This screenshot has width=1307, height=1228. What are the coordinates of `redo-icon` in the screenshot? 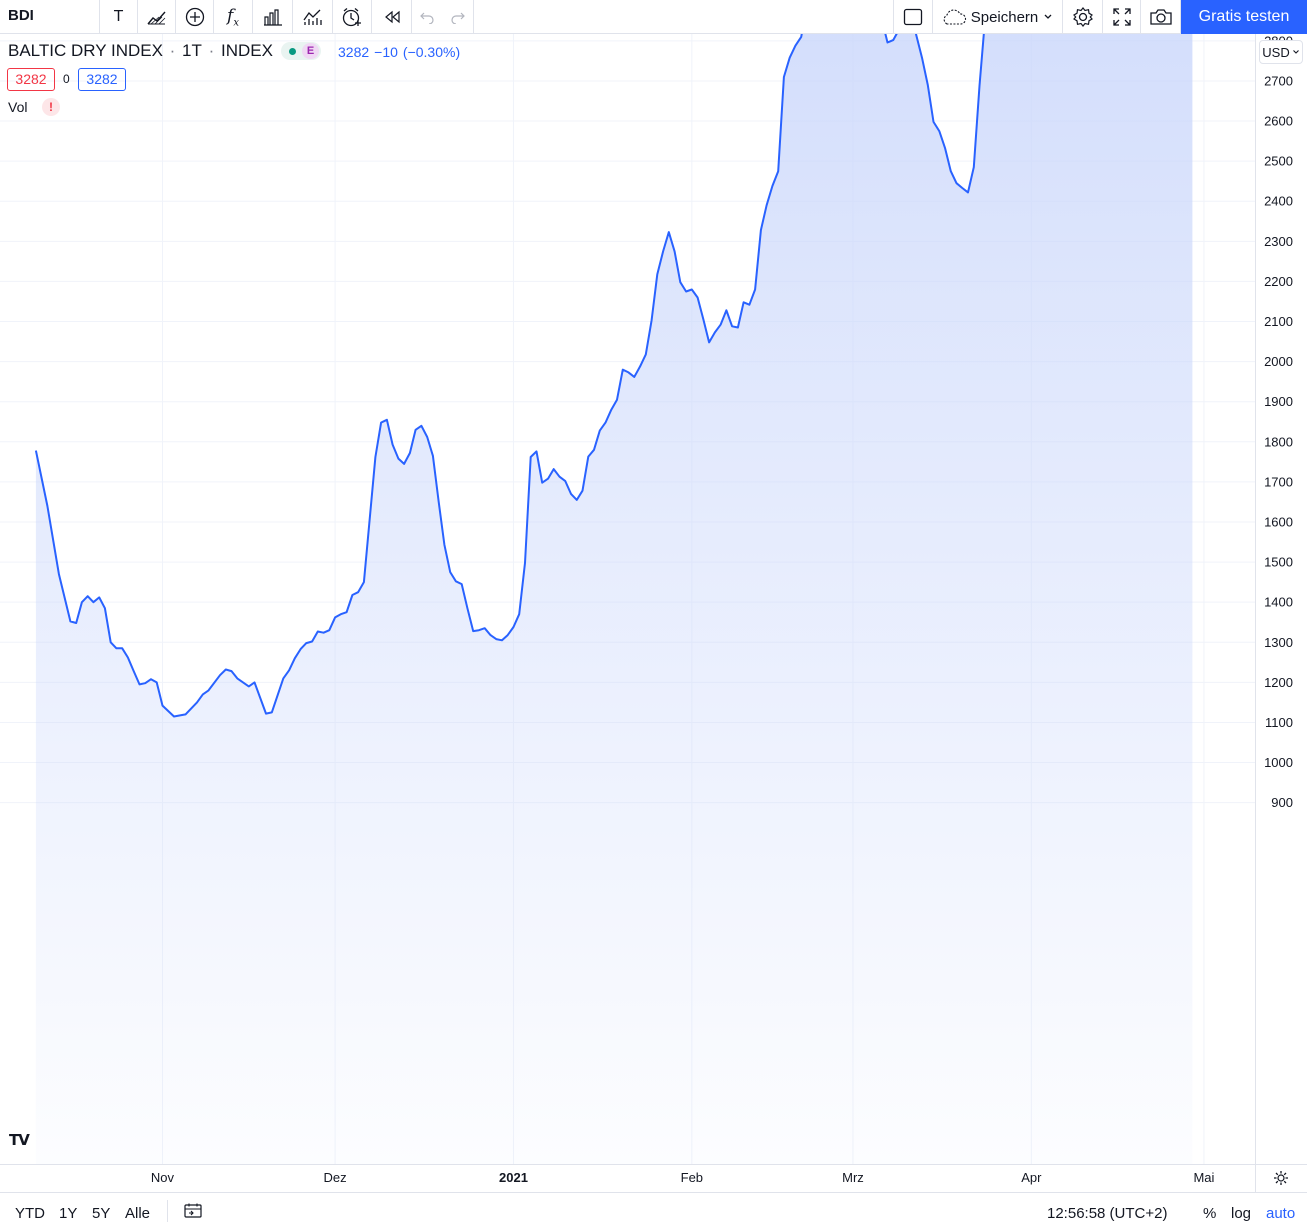 It's located at (457, 18).